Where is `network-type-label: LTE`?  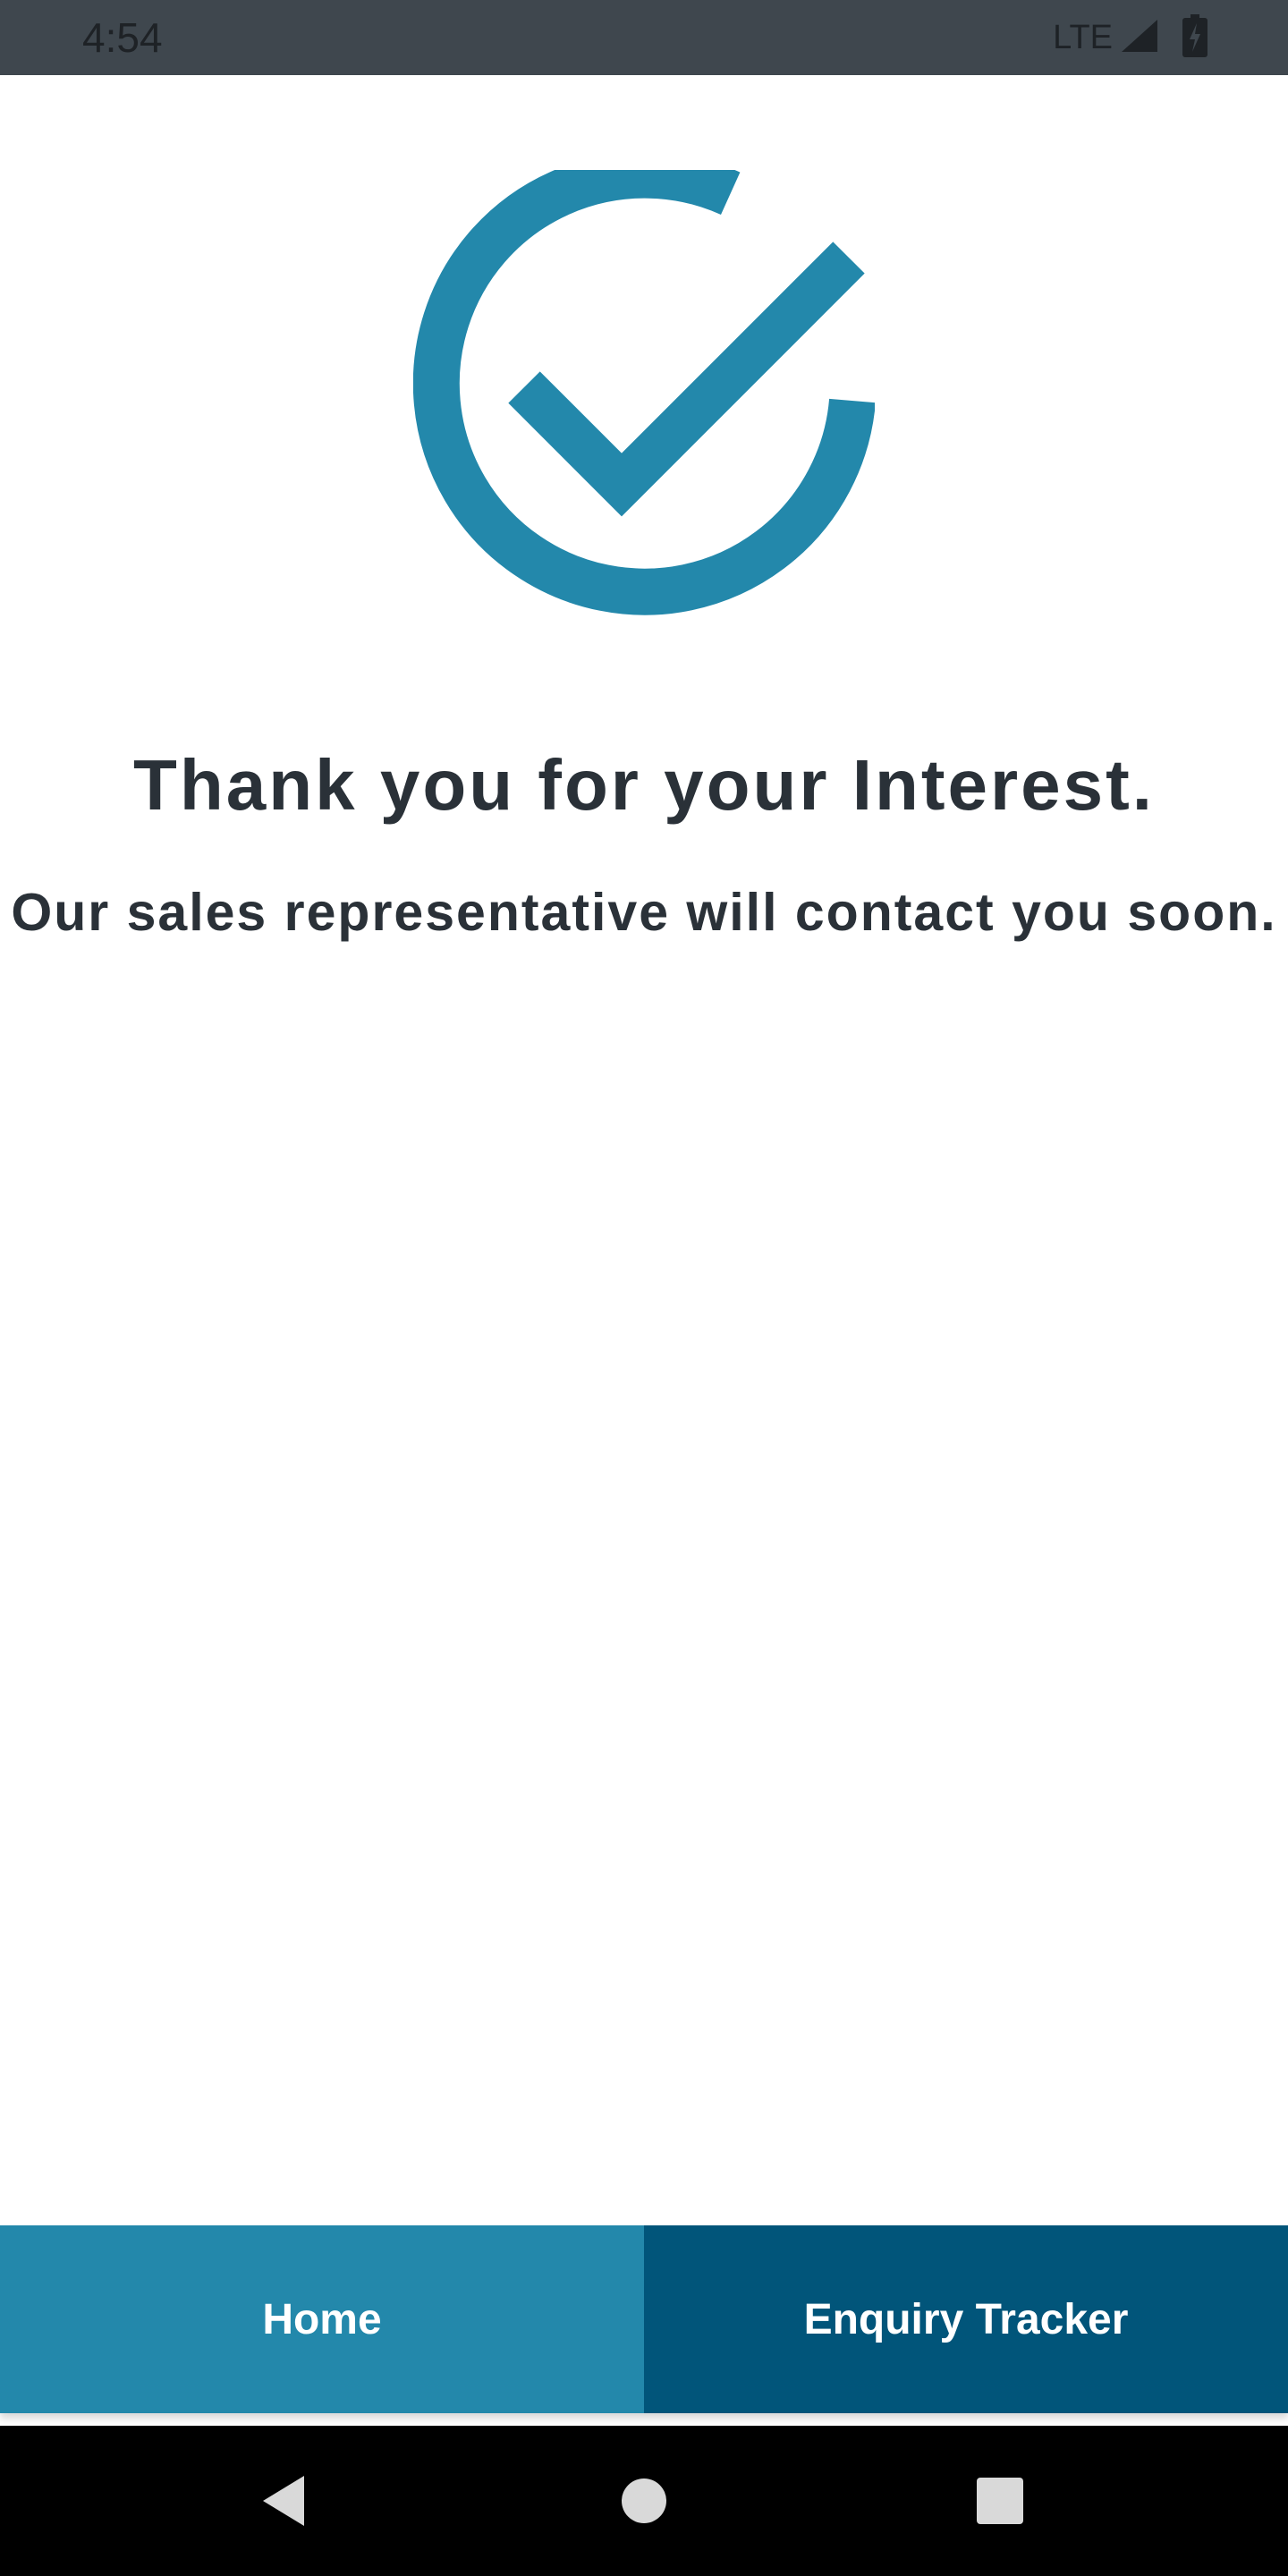
network-type-label: LTE is located at coordinates (1083, 37).